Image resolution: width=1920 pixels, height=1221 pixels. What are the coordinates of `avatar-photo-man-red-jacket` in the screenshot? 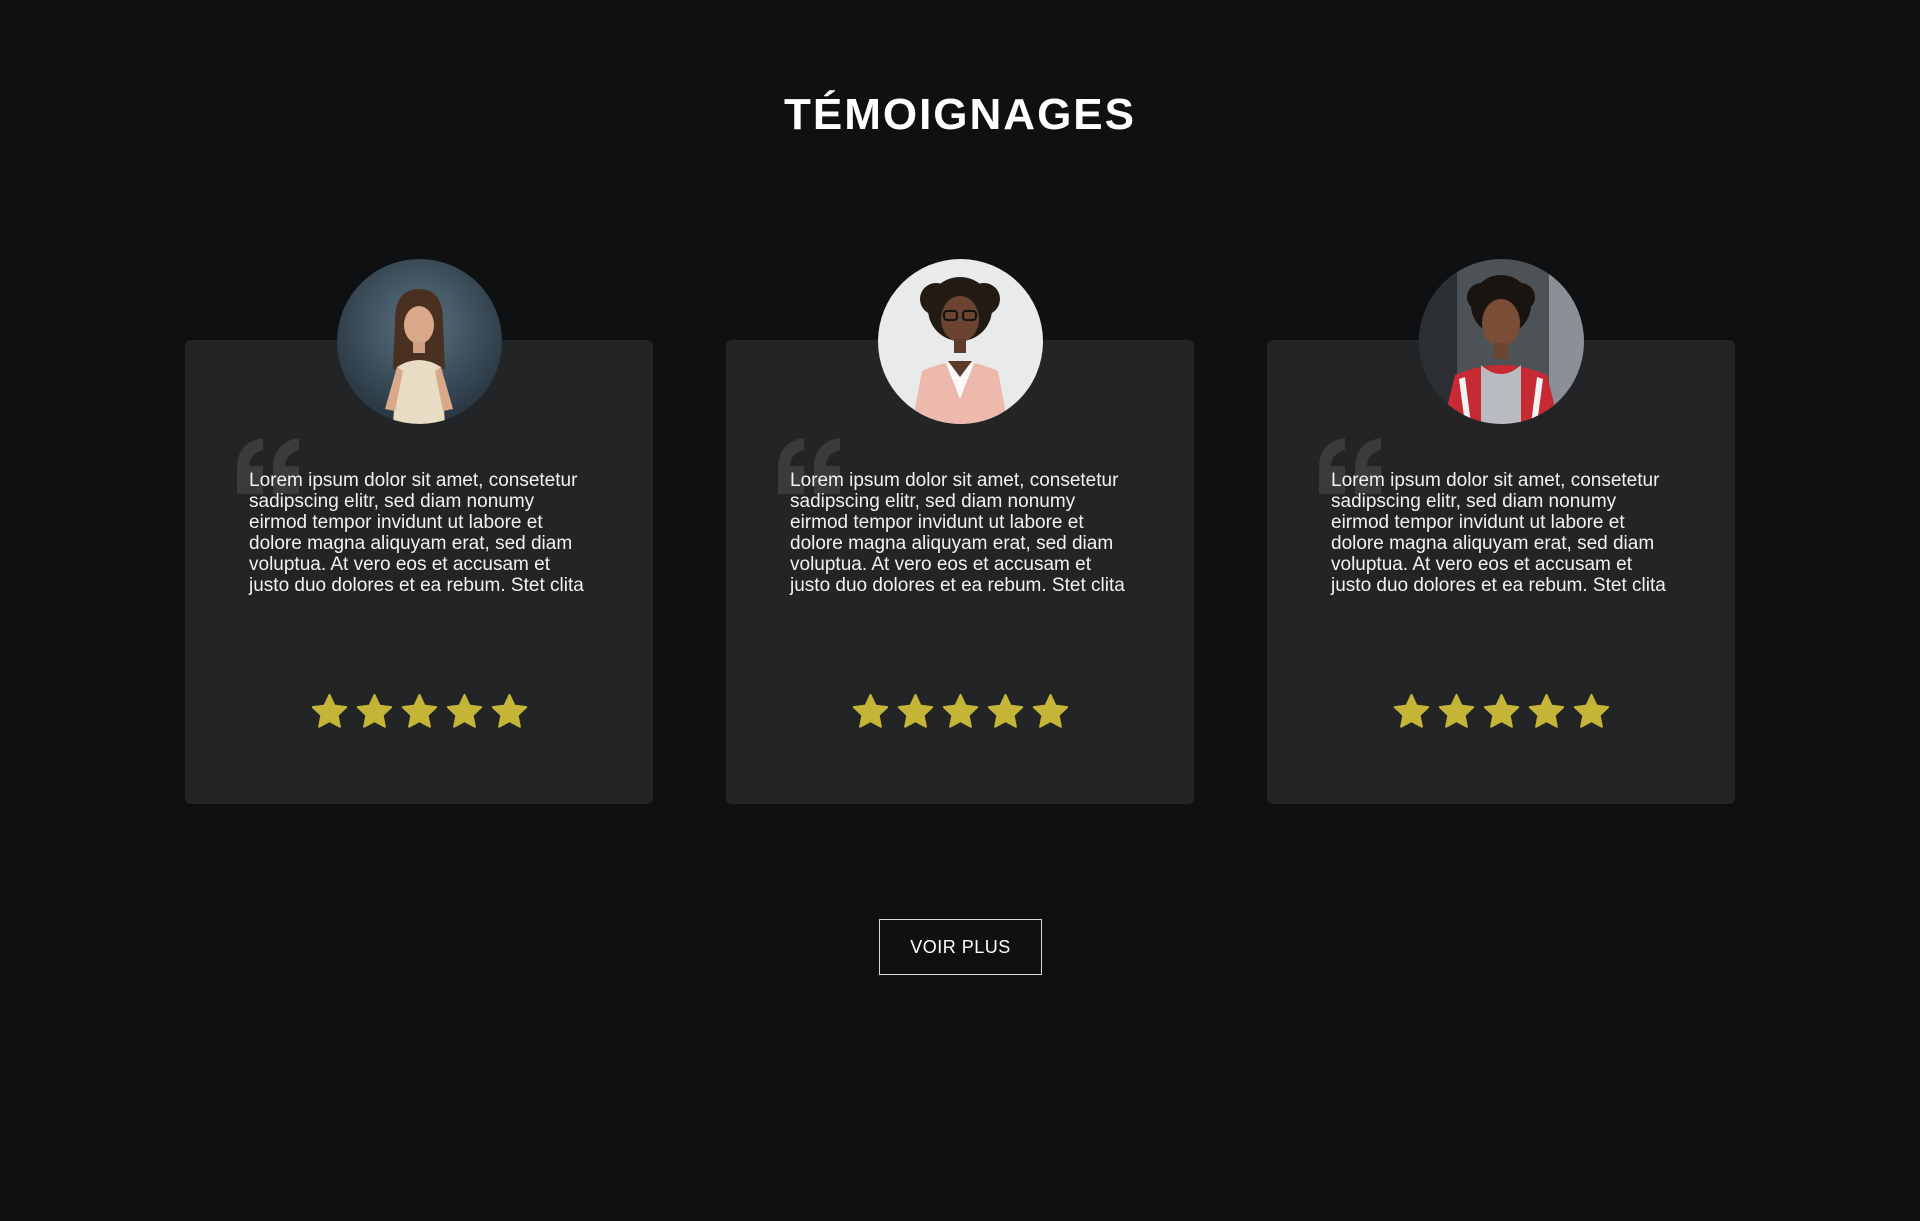 It's located at (1501, 341).